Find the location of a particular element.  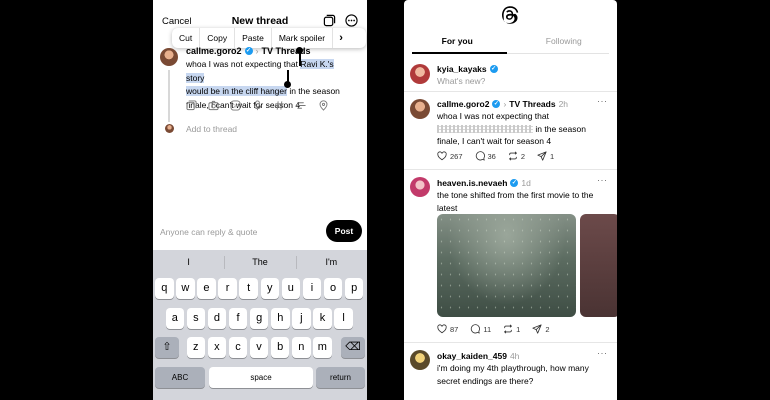

like-count: 87 is located at coordinates (454, 329).